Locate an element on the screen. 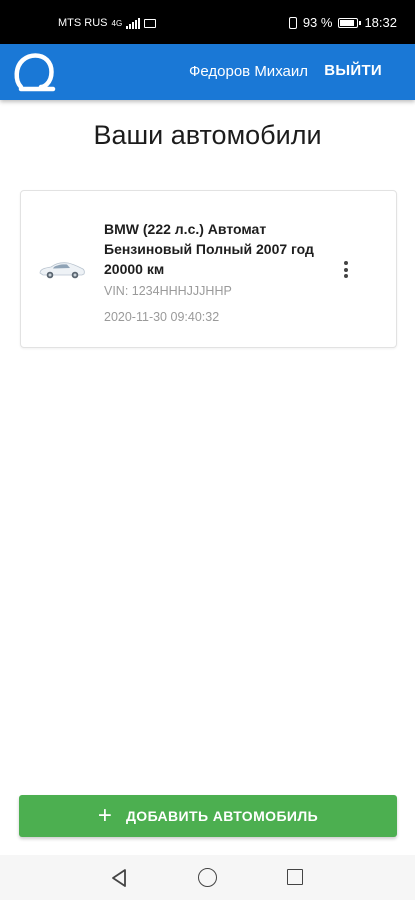  battery-percent: 93 % is located at coordinates (317, 22).